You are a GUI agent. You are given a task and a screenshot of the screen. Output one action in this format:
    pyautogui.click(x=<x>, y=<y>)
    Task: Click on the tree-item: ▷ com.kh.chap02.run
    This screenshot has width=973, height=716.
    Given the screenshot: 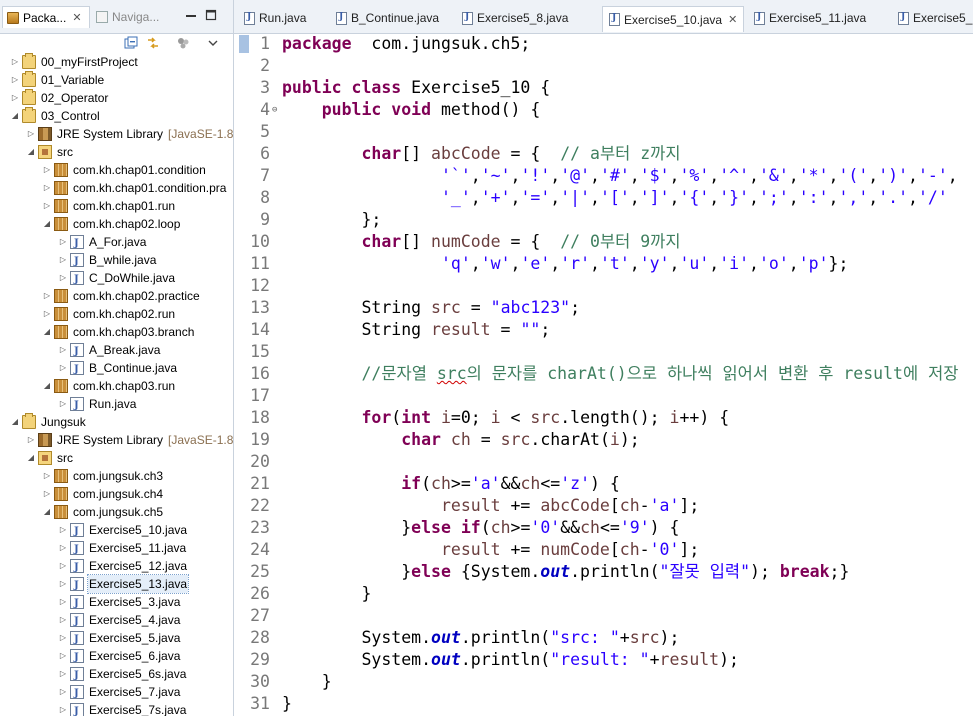 What is the action you would take?
    pyautogui.click(x=109, y=314)
    